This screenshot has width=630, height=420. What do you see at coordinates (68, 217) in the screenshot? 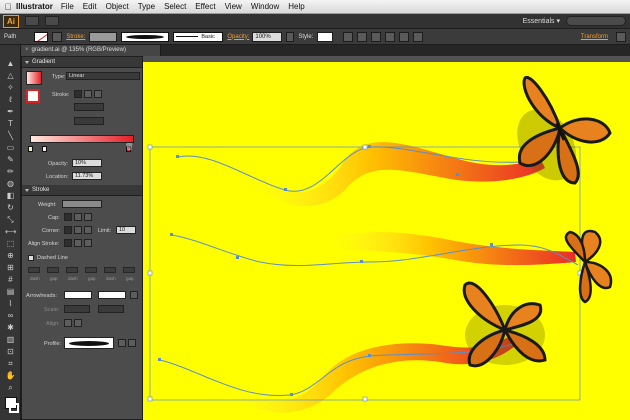
I see `butt-cap-button` at bounding box center [68, 217].